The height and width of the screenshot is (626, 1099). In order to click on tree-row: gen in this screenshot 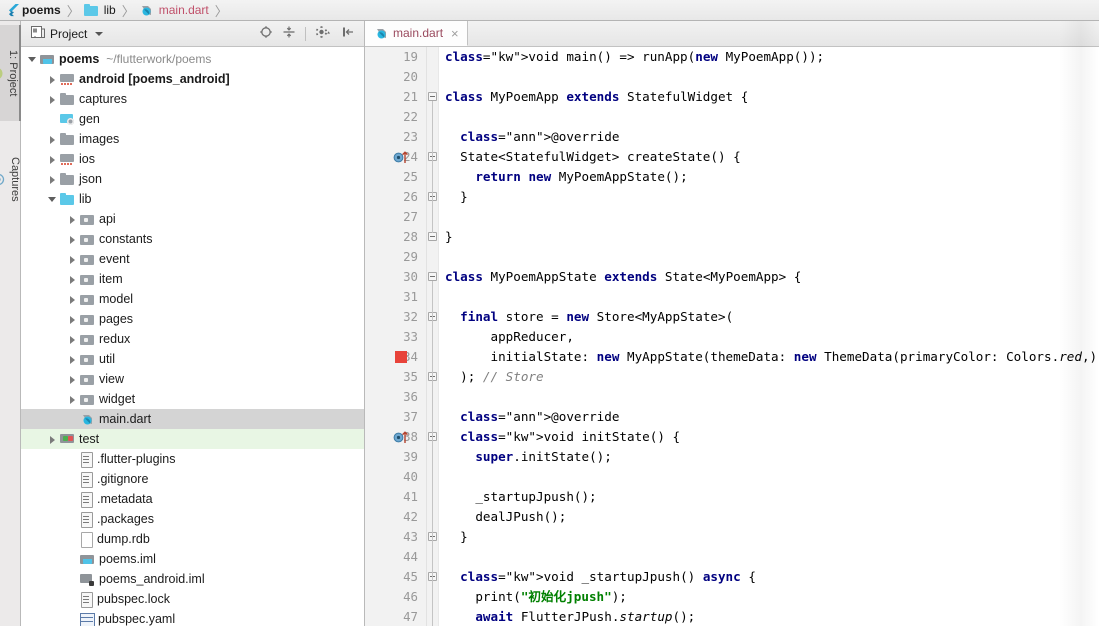, I will do `click(192, 119)`.